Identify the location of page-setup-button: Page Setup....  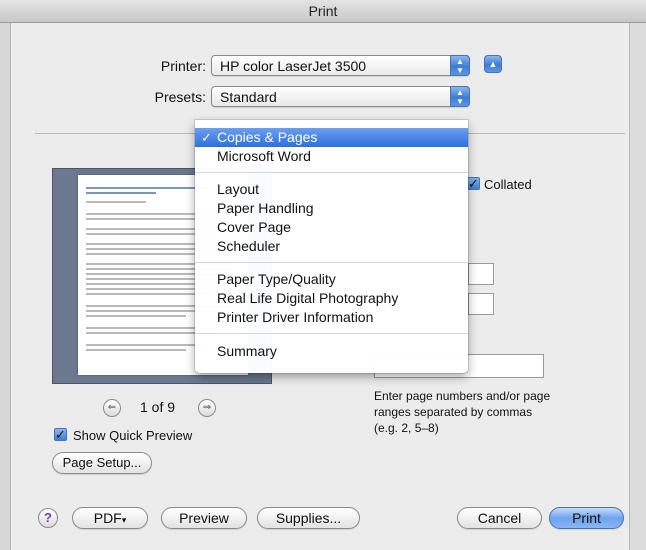
(102, 463).